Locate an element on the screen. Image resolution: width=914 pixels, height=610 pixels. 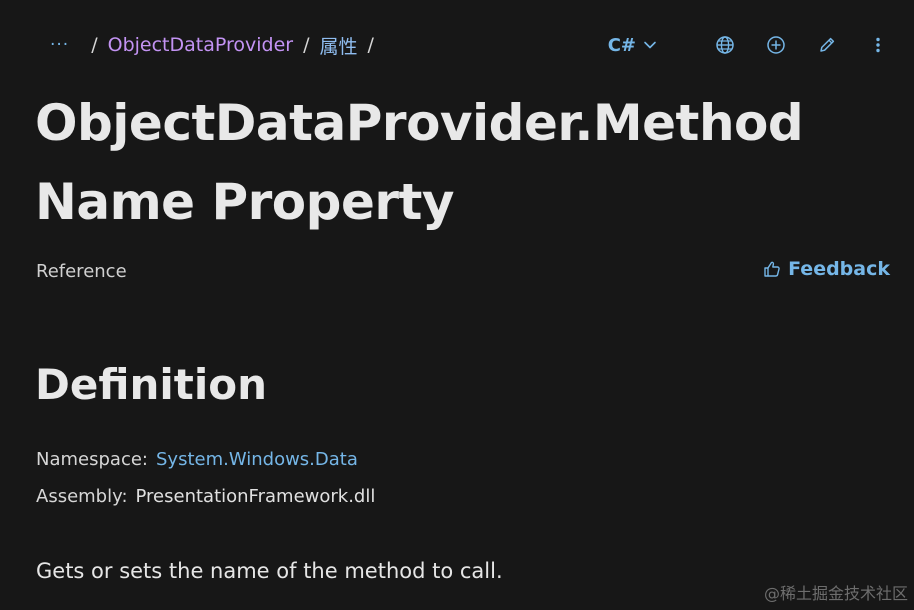
page-actions: C# is located at coordinates (749, 45).